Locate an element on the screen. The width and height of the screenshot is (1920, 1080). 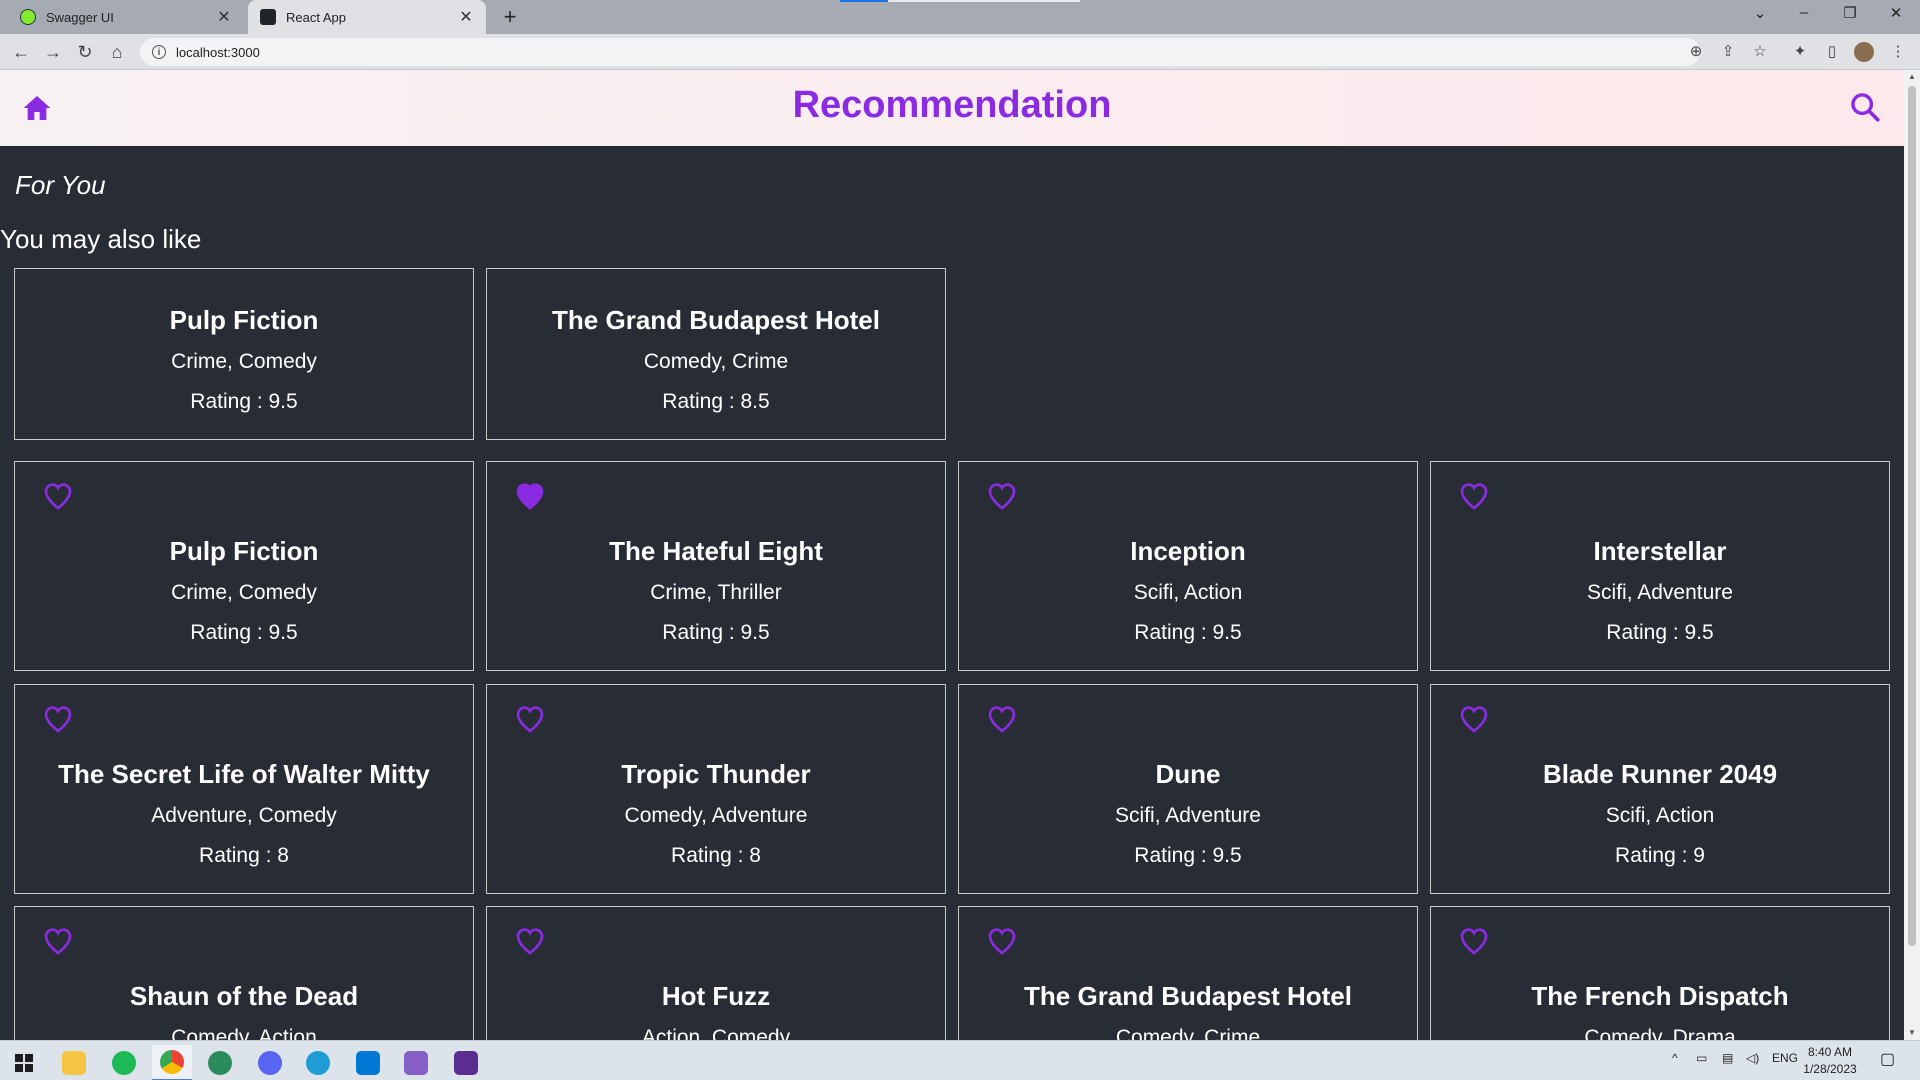
profile-avatar is located at coordinates (1864, 52).